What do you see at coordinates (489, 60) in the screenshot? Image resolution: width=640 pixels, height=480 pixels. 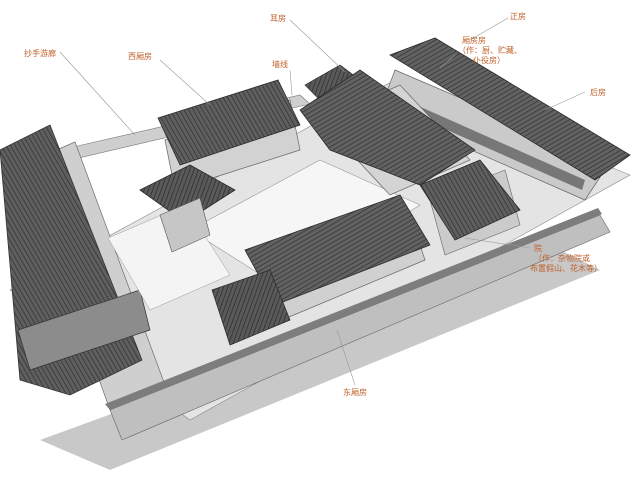 I see `label-xiang-fang-side-note-2: 仆役房）` at bounding box center [489, 60].